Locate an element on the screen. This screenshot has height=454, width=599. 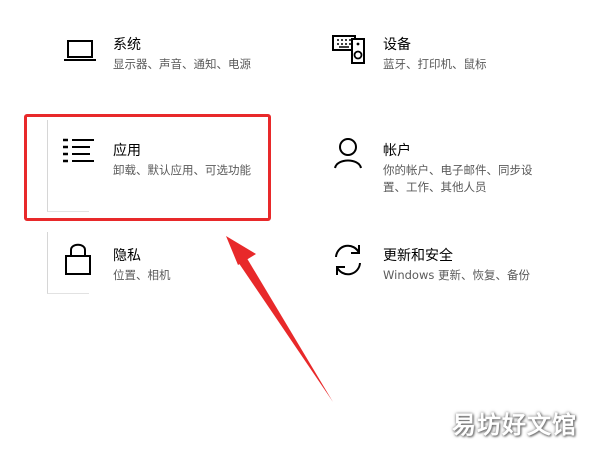
person-icon is located at coordinates (350, 154).